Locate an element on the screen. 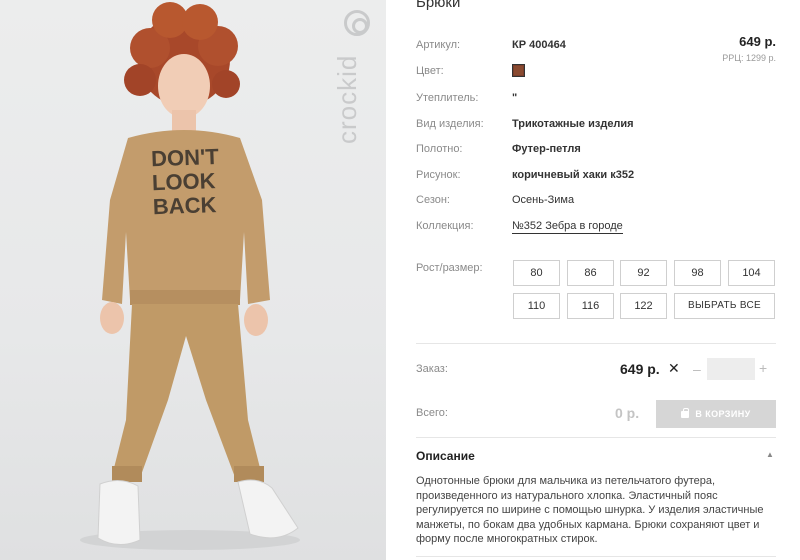 This screenshot has width=800, height=560. pattern-value: коричневый хаки к352 is located at coordinates (573, 175).